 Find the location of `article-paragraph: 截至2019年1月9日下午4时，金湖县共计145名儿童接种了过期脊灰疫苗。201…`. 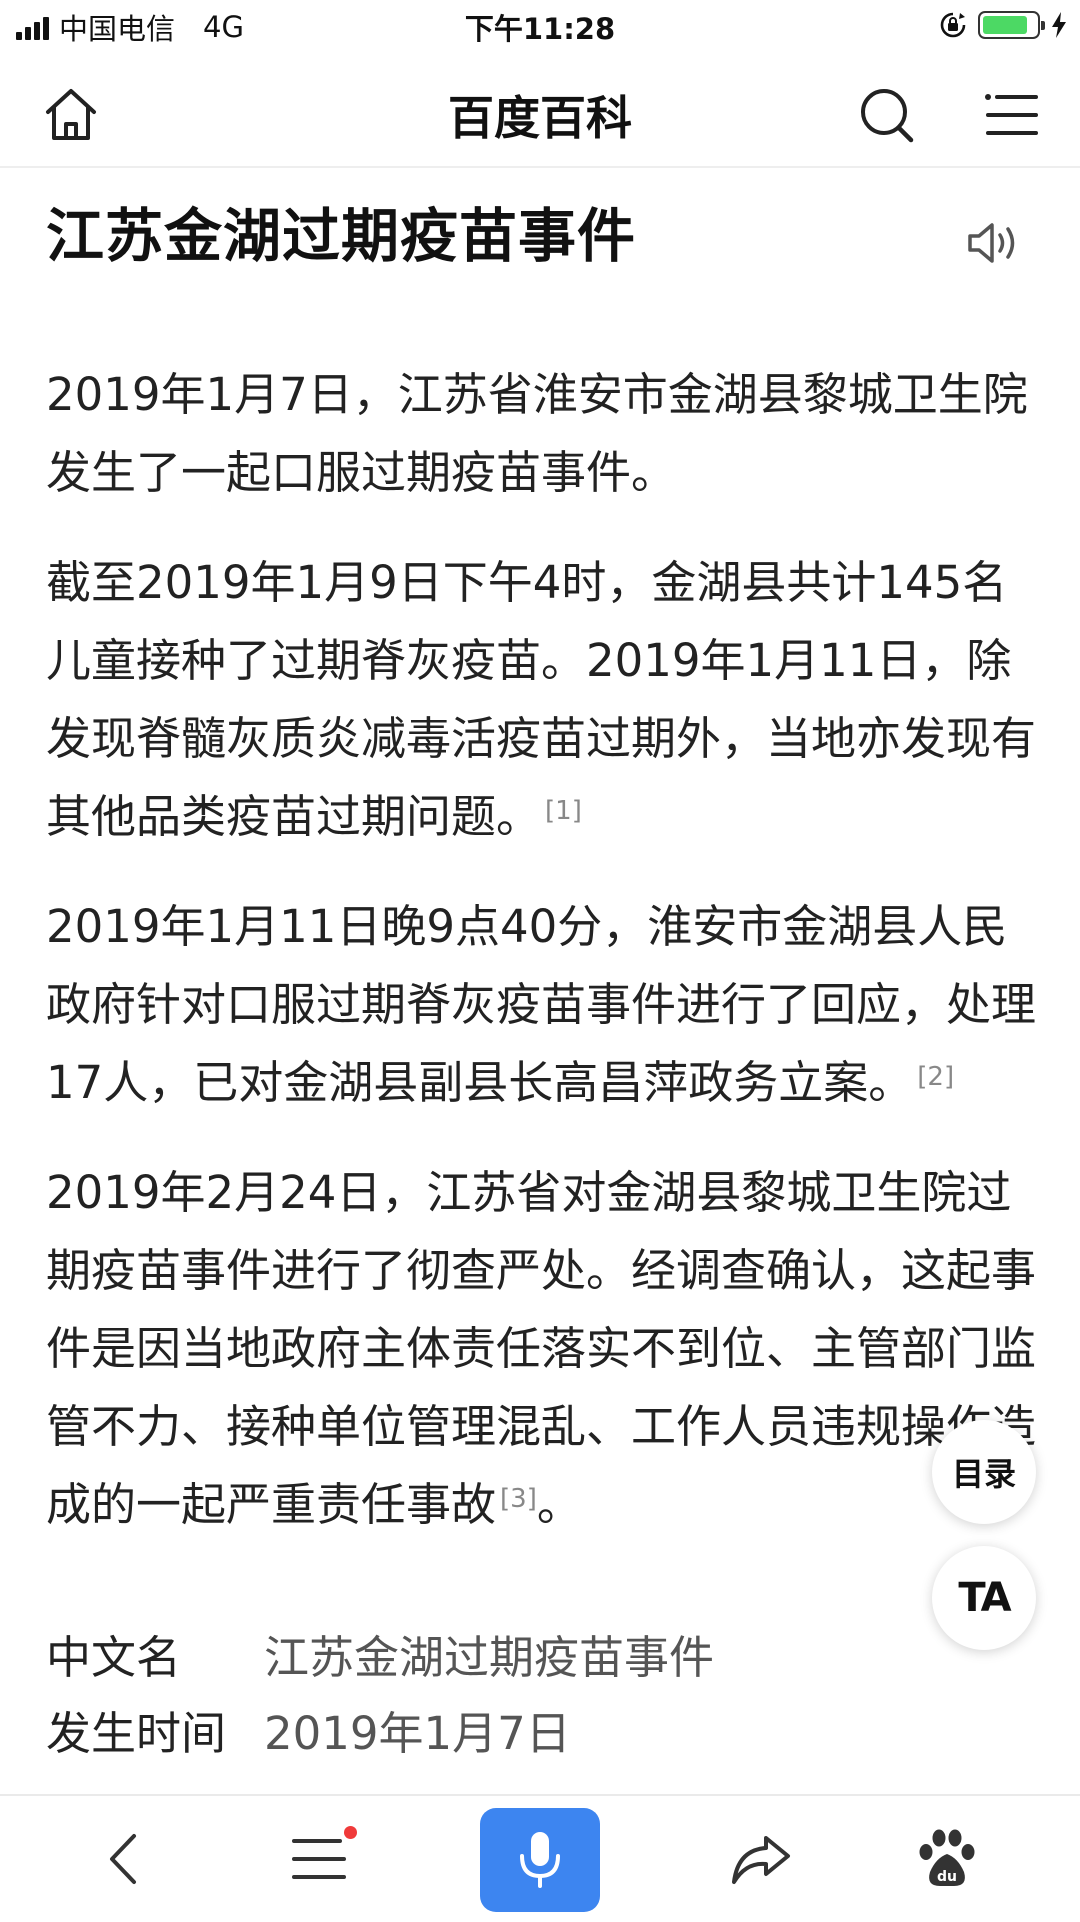

article-paragraph: 截至2019年1月9日下午4时，金湖县共计145名儿童接种了过期脊灰疫苗。201… is located at coordinates (541, 699).